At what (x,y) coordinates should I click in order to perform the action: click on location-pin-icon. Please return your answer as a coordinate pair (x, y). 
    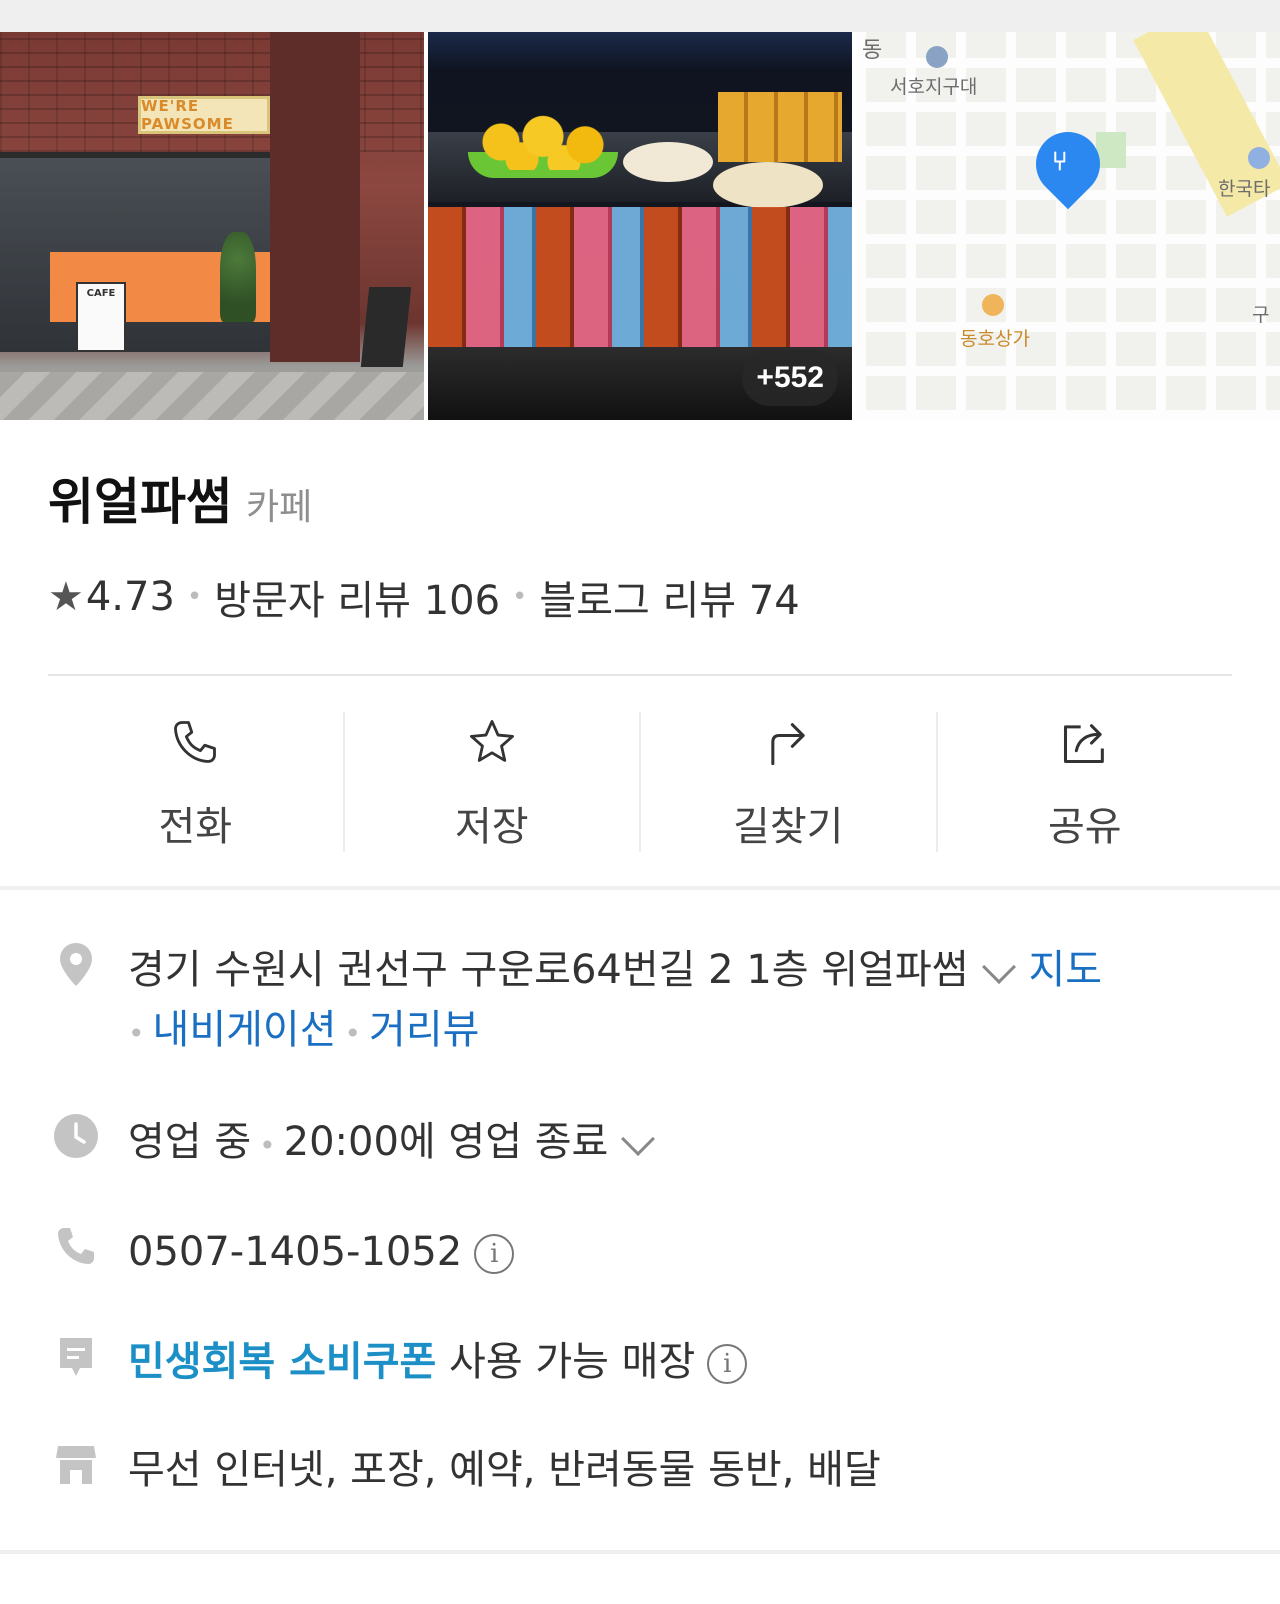
    Looking at the image, I should click on (76, 964).